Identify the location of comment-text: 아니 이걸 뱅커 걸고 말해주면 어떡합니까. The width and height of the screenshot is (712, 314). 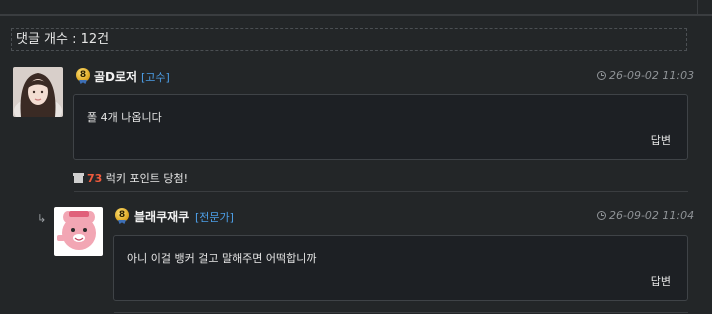
(222, 258).